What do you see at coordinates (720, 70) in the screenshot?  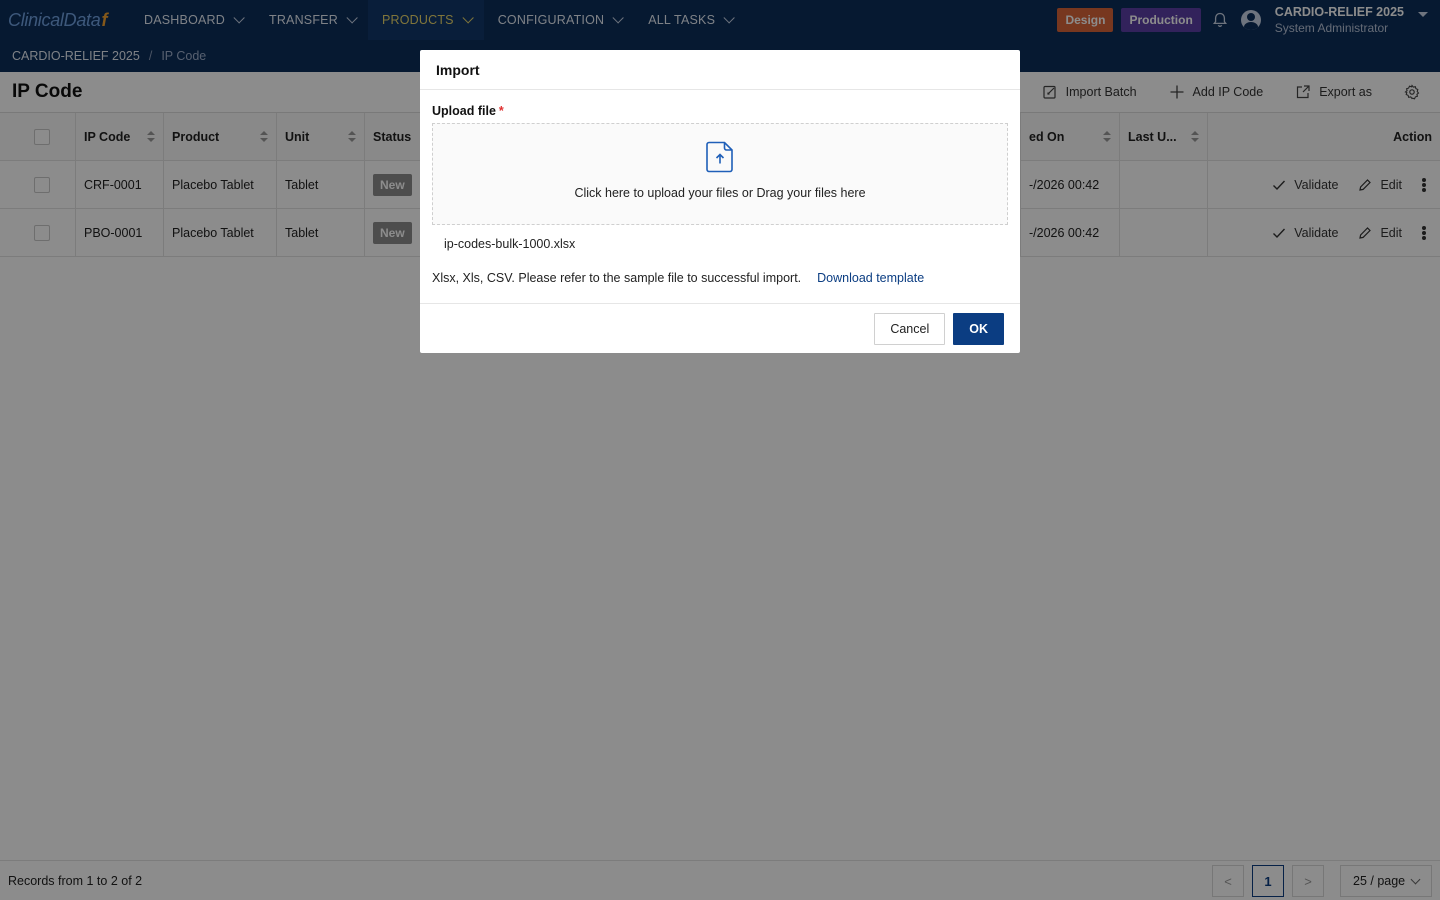 I see `dialog-title: Import` at bounding box center [720, 70].